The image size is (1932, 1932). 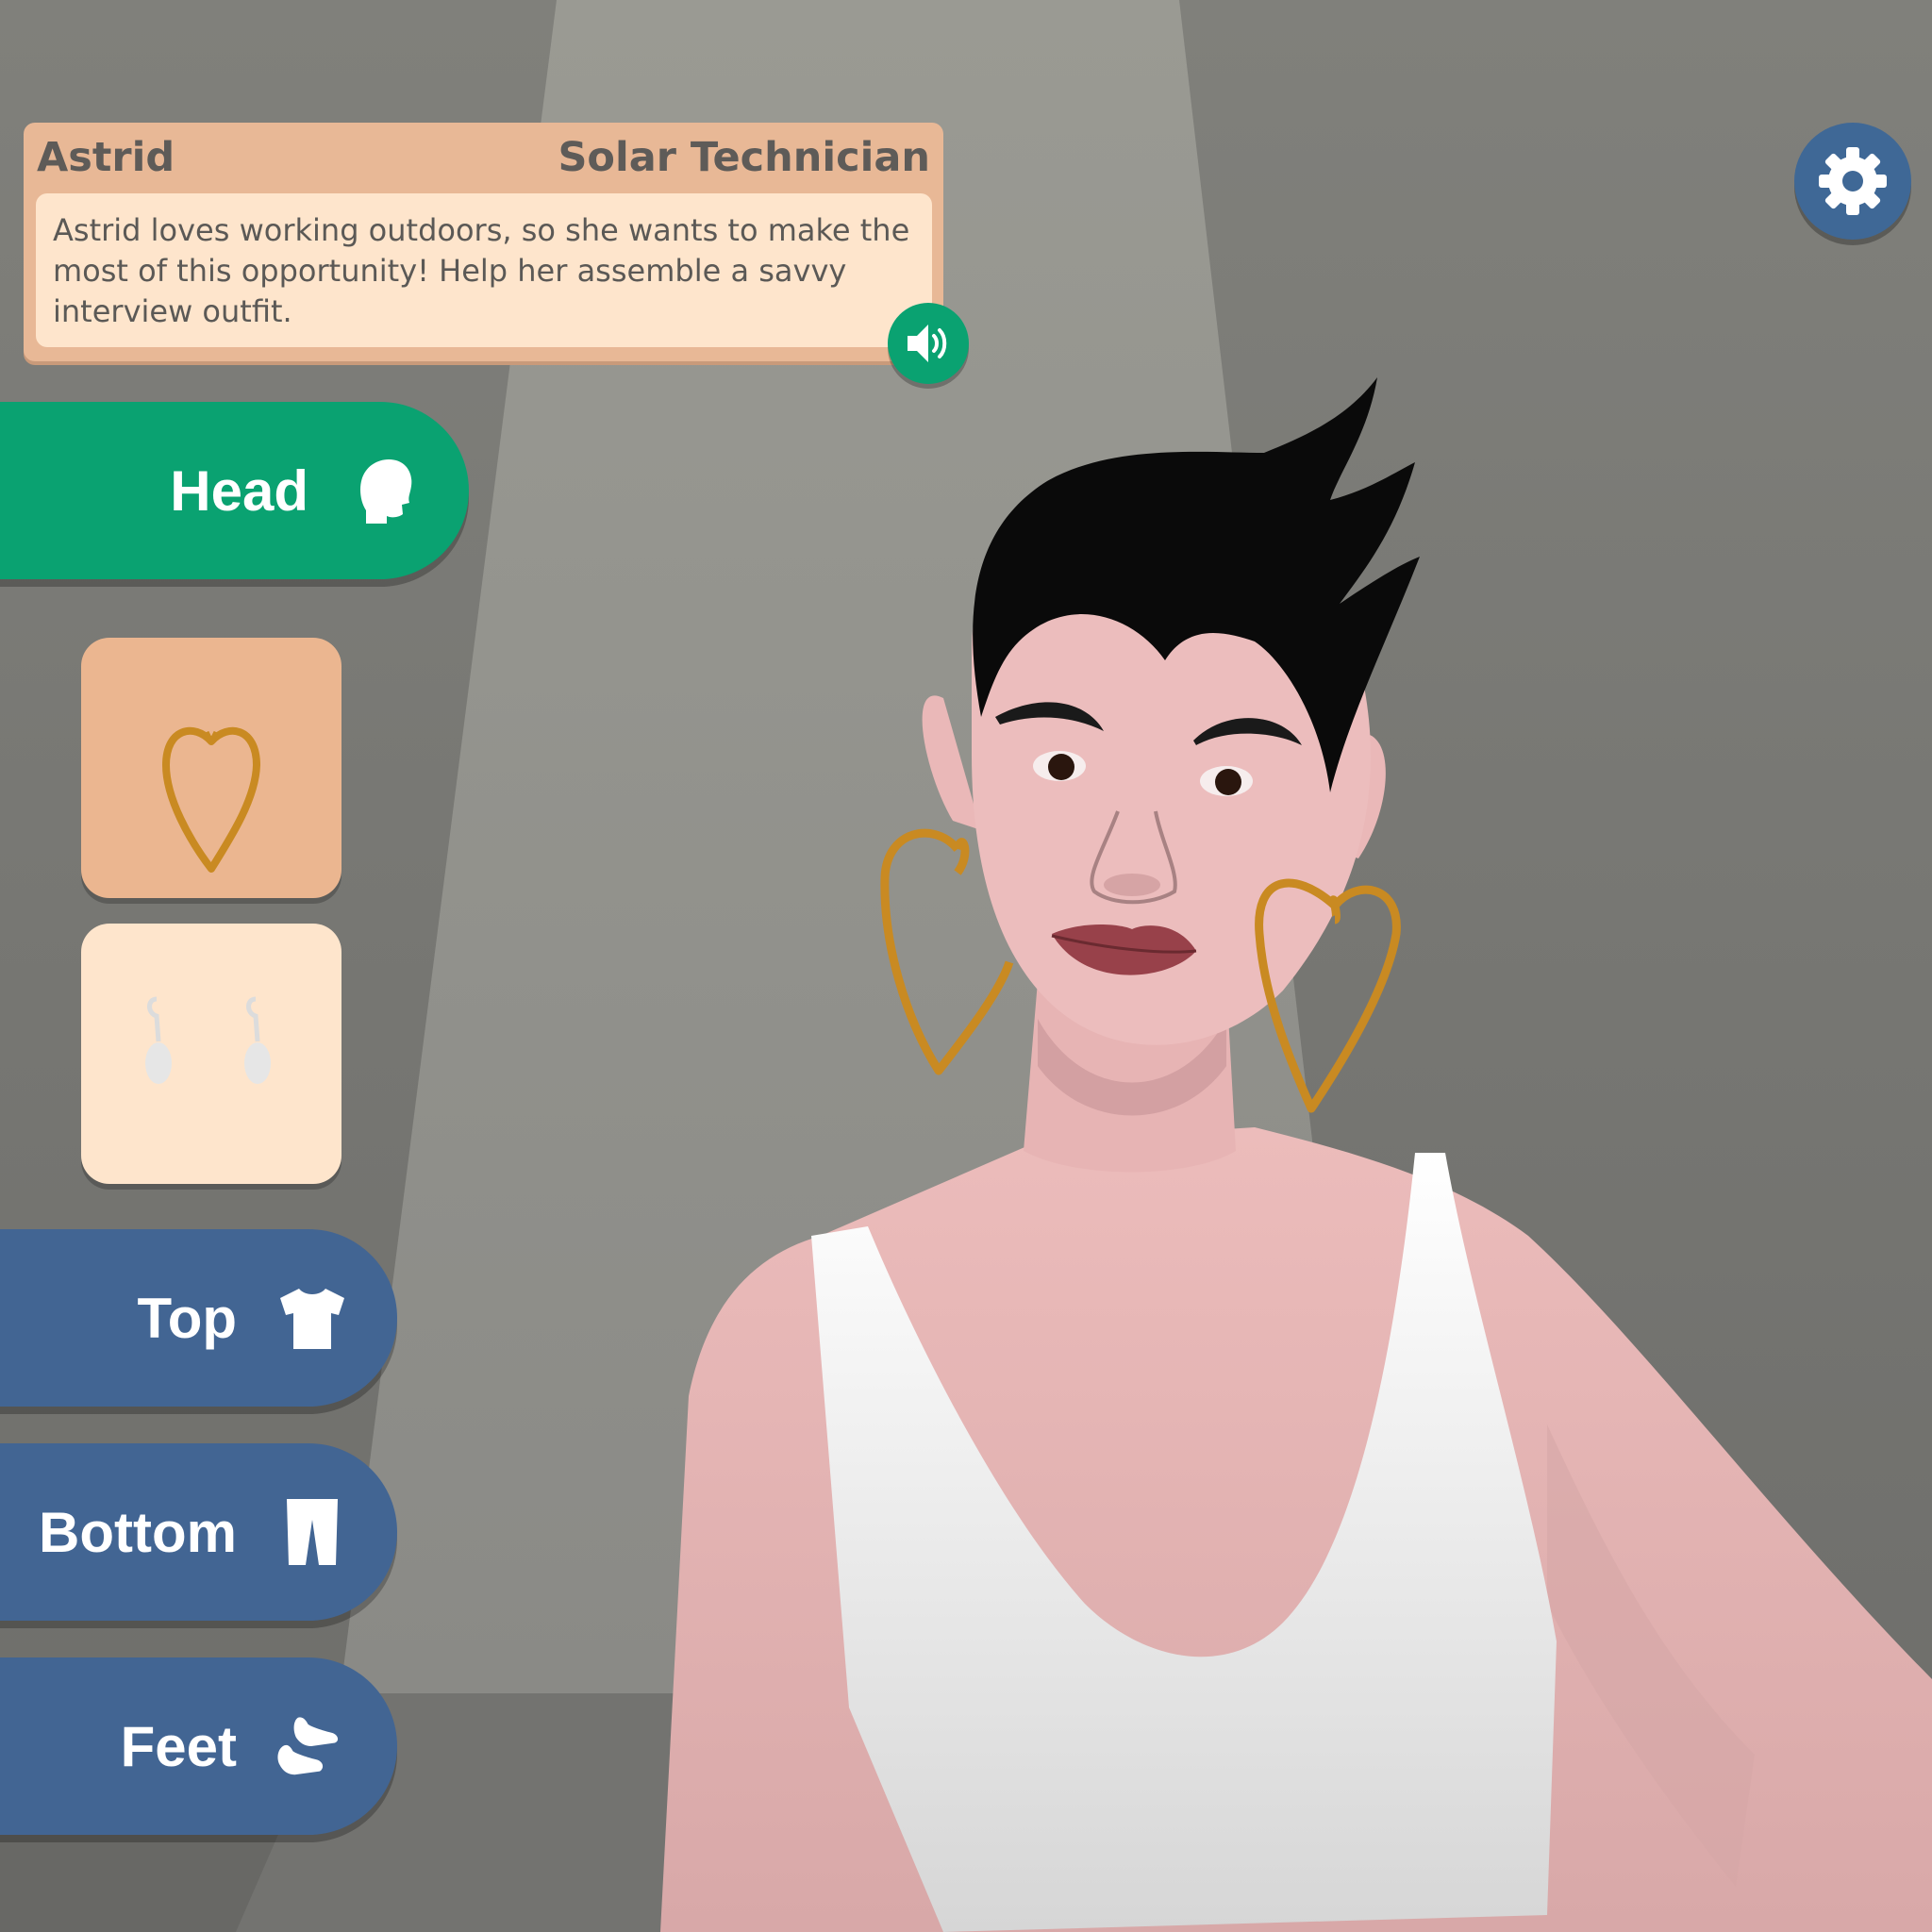 I want to click on speaker-button, so click(x=929, y=344).